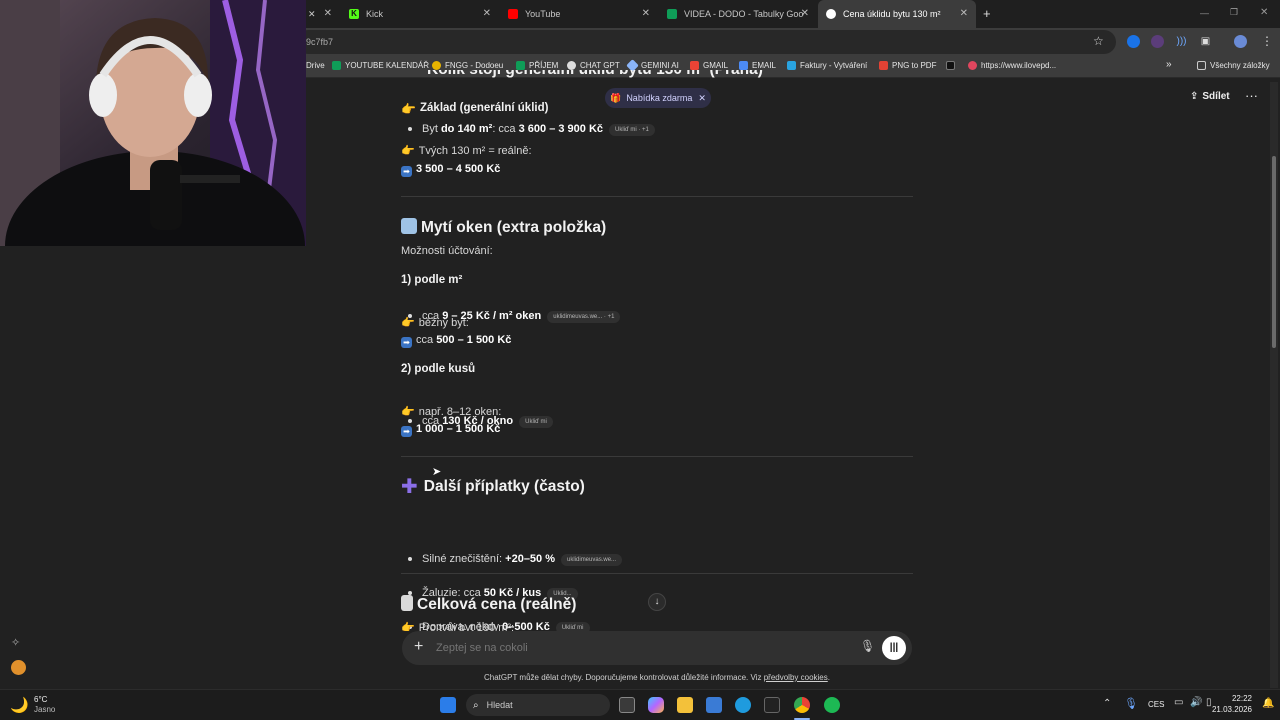 The width and height of the screenshot is (1280, 720). What do you see at coordinates (1156, 704) in the screenshot?
I see `language-indicator: CES` at bounding box center [1156, 704].